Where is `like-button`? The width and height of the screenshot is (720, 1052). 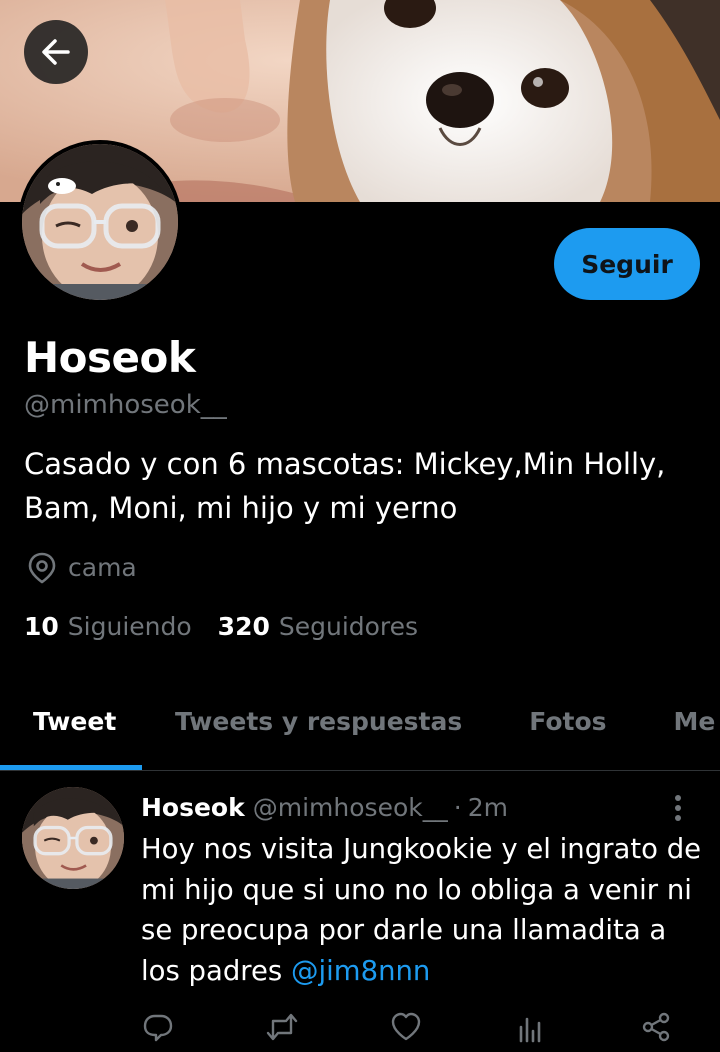 like-button is located at coordinates (406, 1027).